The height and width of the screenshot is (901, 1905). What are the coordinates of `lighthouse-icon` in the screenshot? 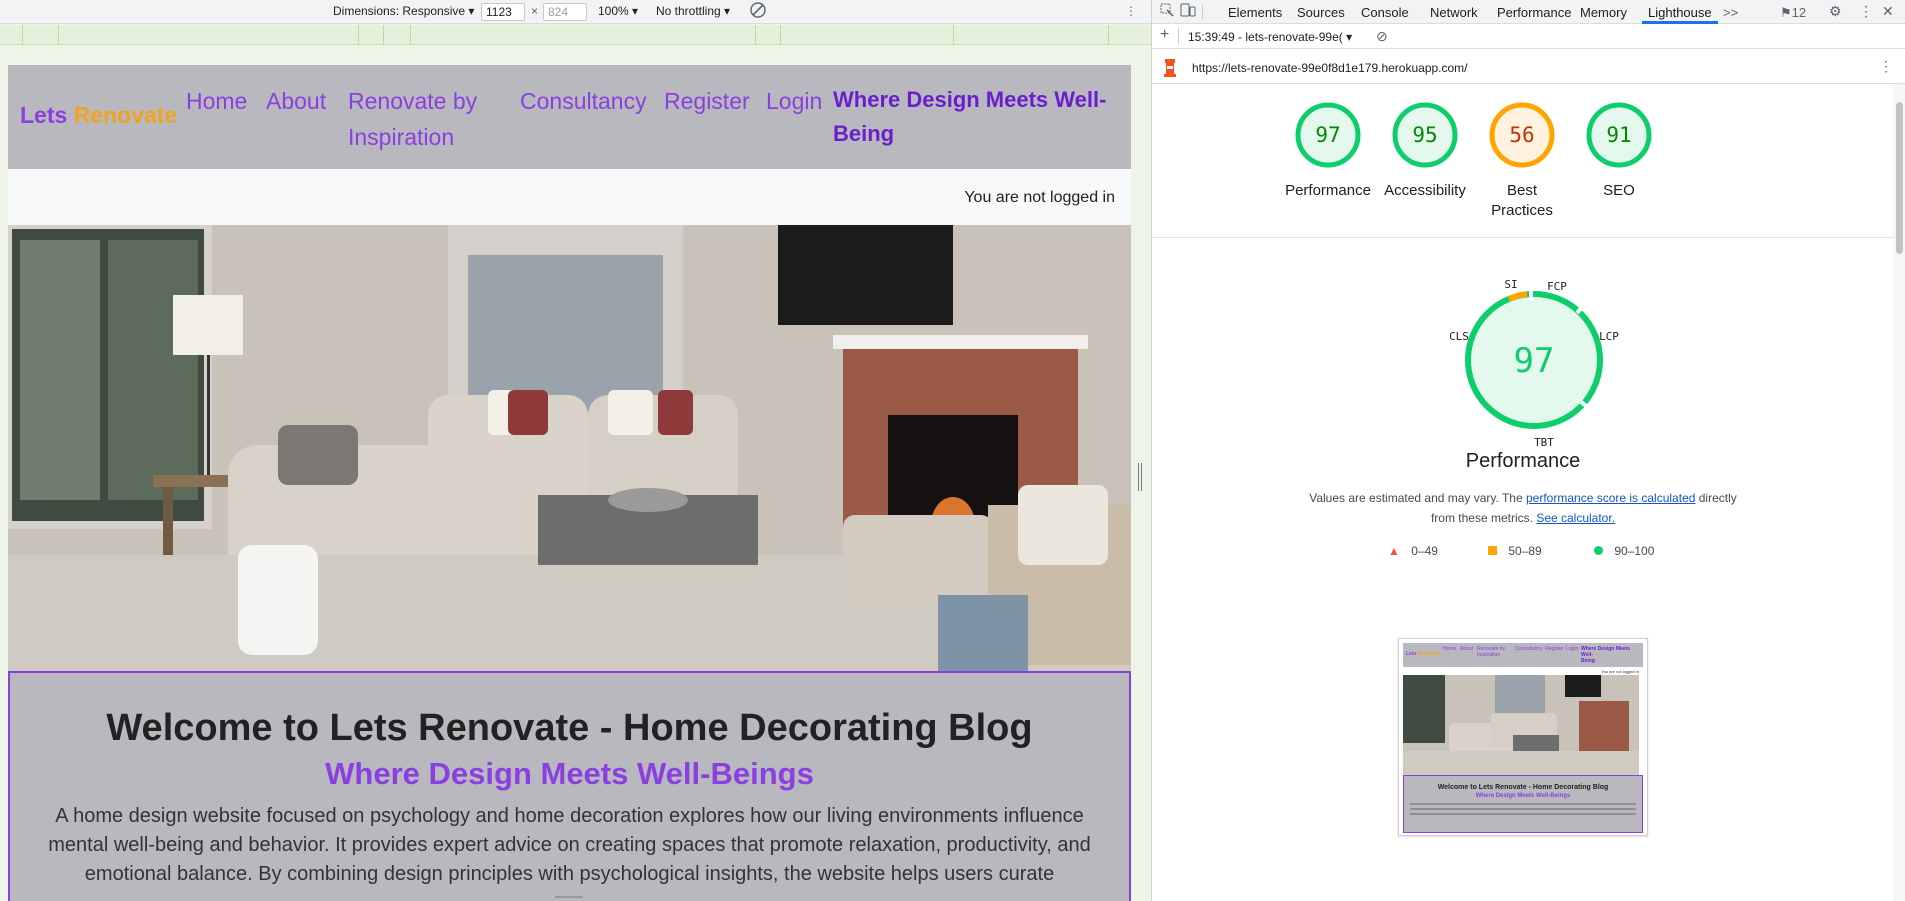 It's located at (1170, 68).